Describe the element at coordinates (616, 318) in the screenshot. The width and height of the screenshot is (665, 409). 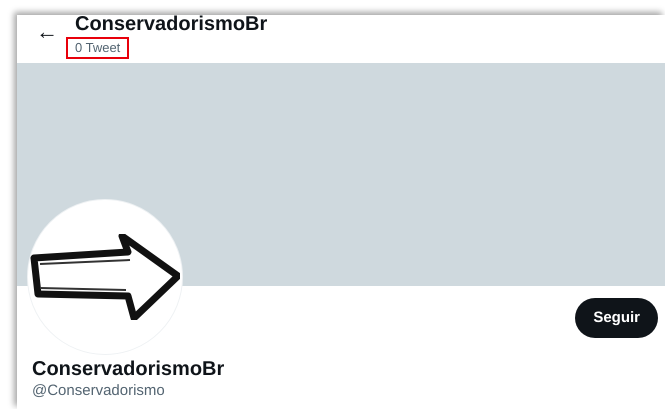
I see `follow-button: Seguir` at that location.